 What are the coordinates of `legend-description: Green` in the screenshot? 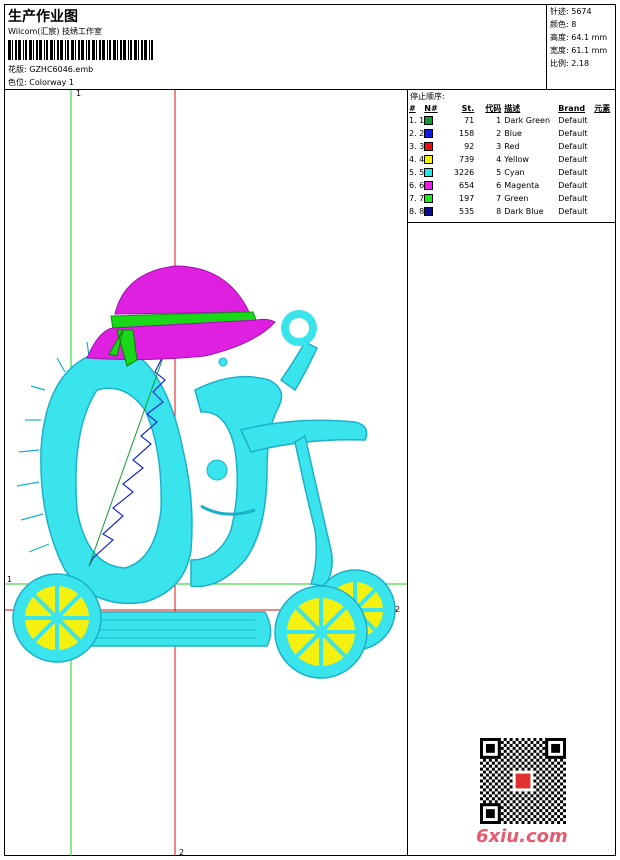 It's located at (516, 198).